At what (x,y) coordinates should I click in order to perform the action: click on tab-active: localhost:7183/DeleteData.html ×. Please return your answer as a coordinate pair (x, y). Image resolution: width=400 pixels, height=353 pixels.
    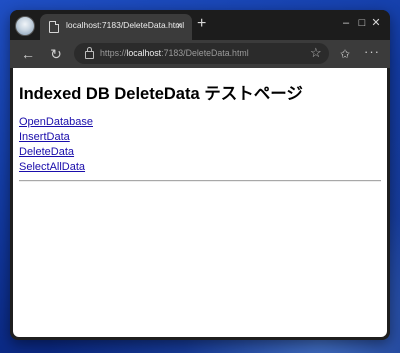
    Looking at the image, I should click on (116, 27).